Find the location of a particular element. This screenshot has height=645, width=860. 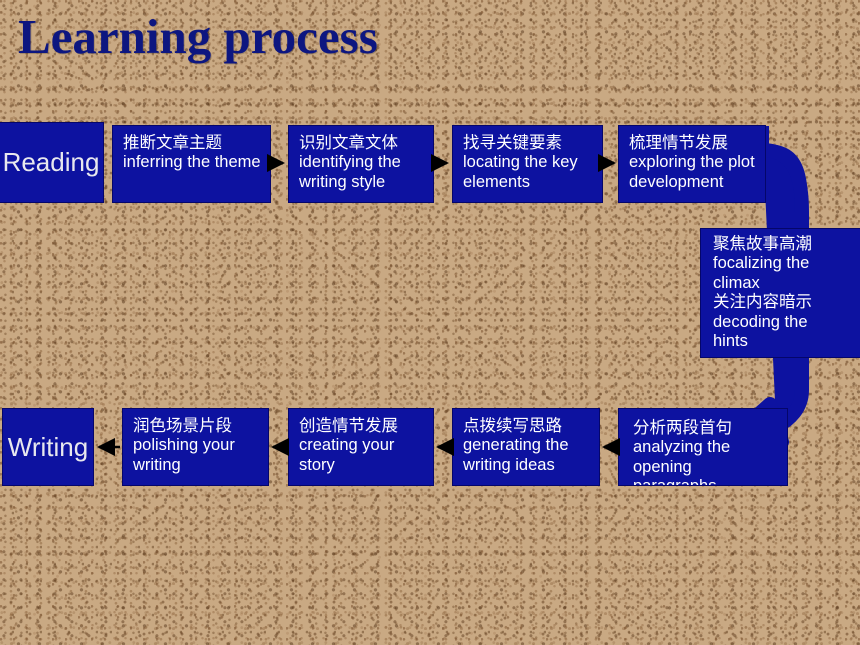

stage-box-writing: Writing is located at coordinates (48, 447).